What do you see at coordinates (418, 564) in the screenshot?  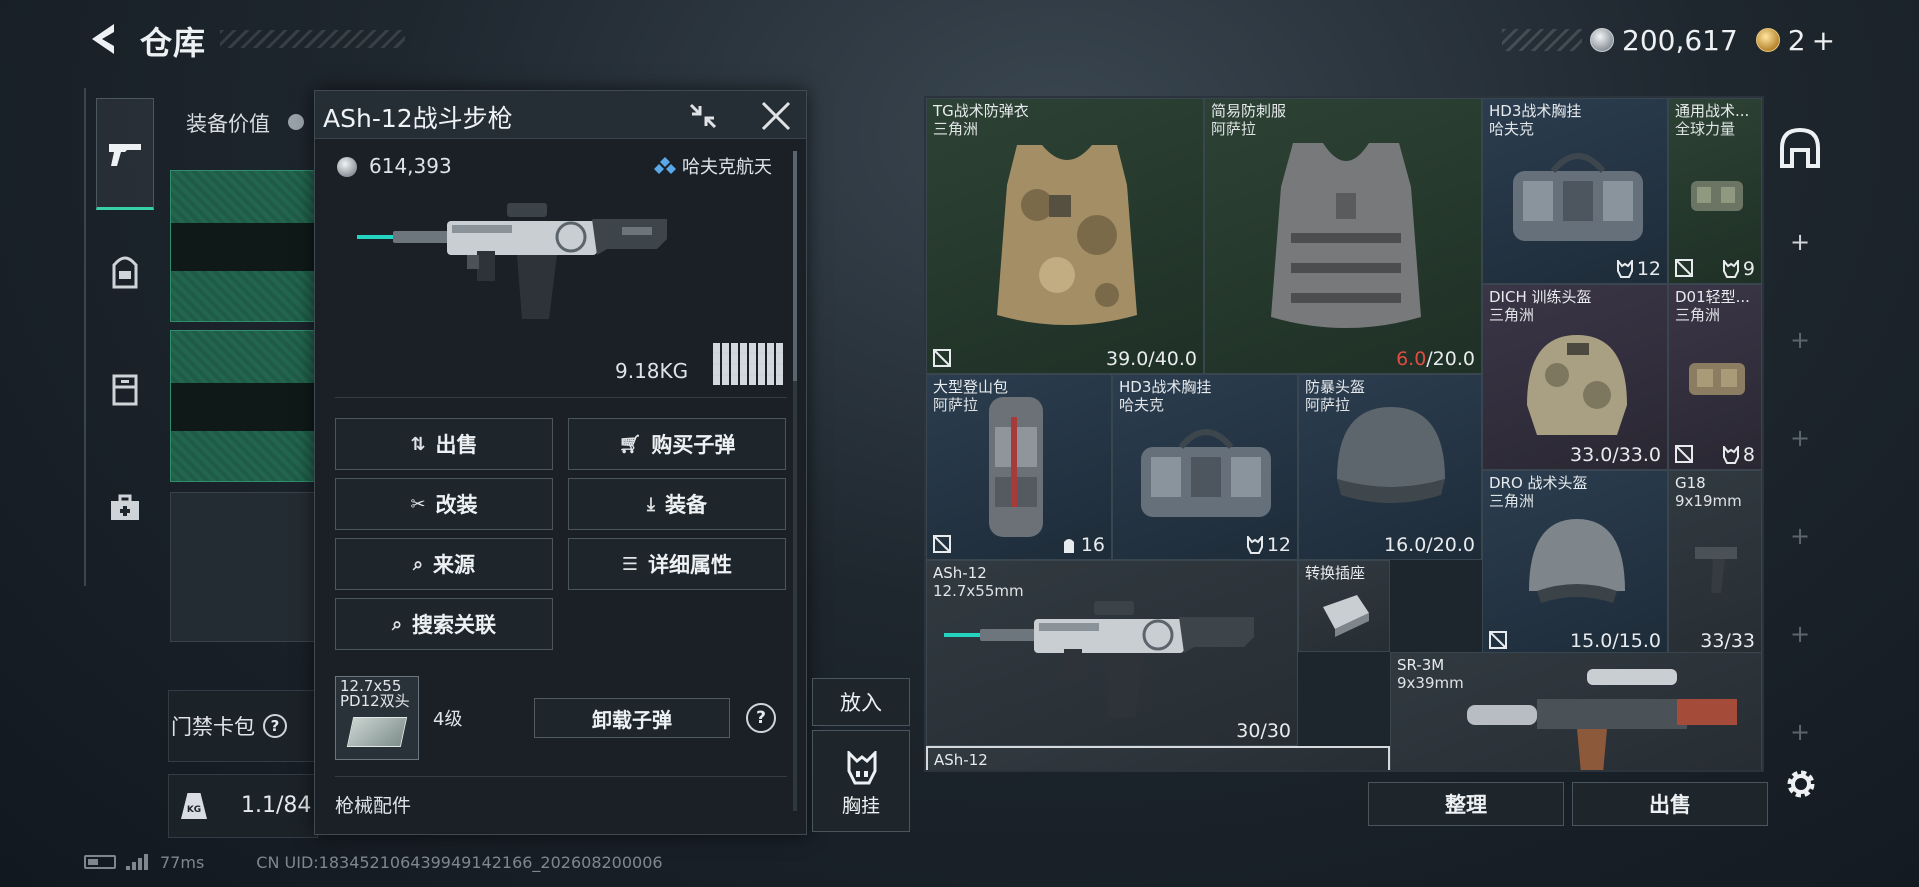 I see `search-icon: ⌕` at bounding box center [418, 564].